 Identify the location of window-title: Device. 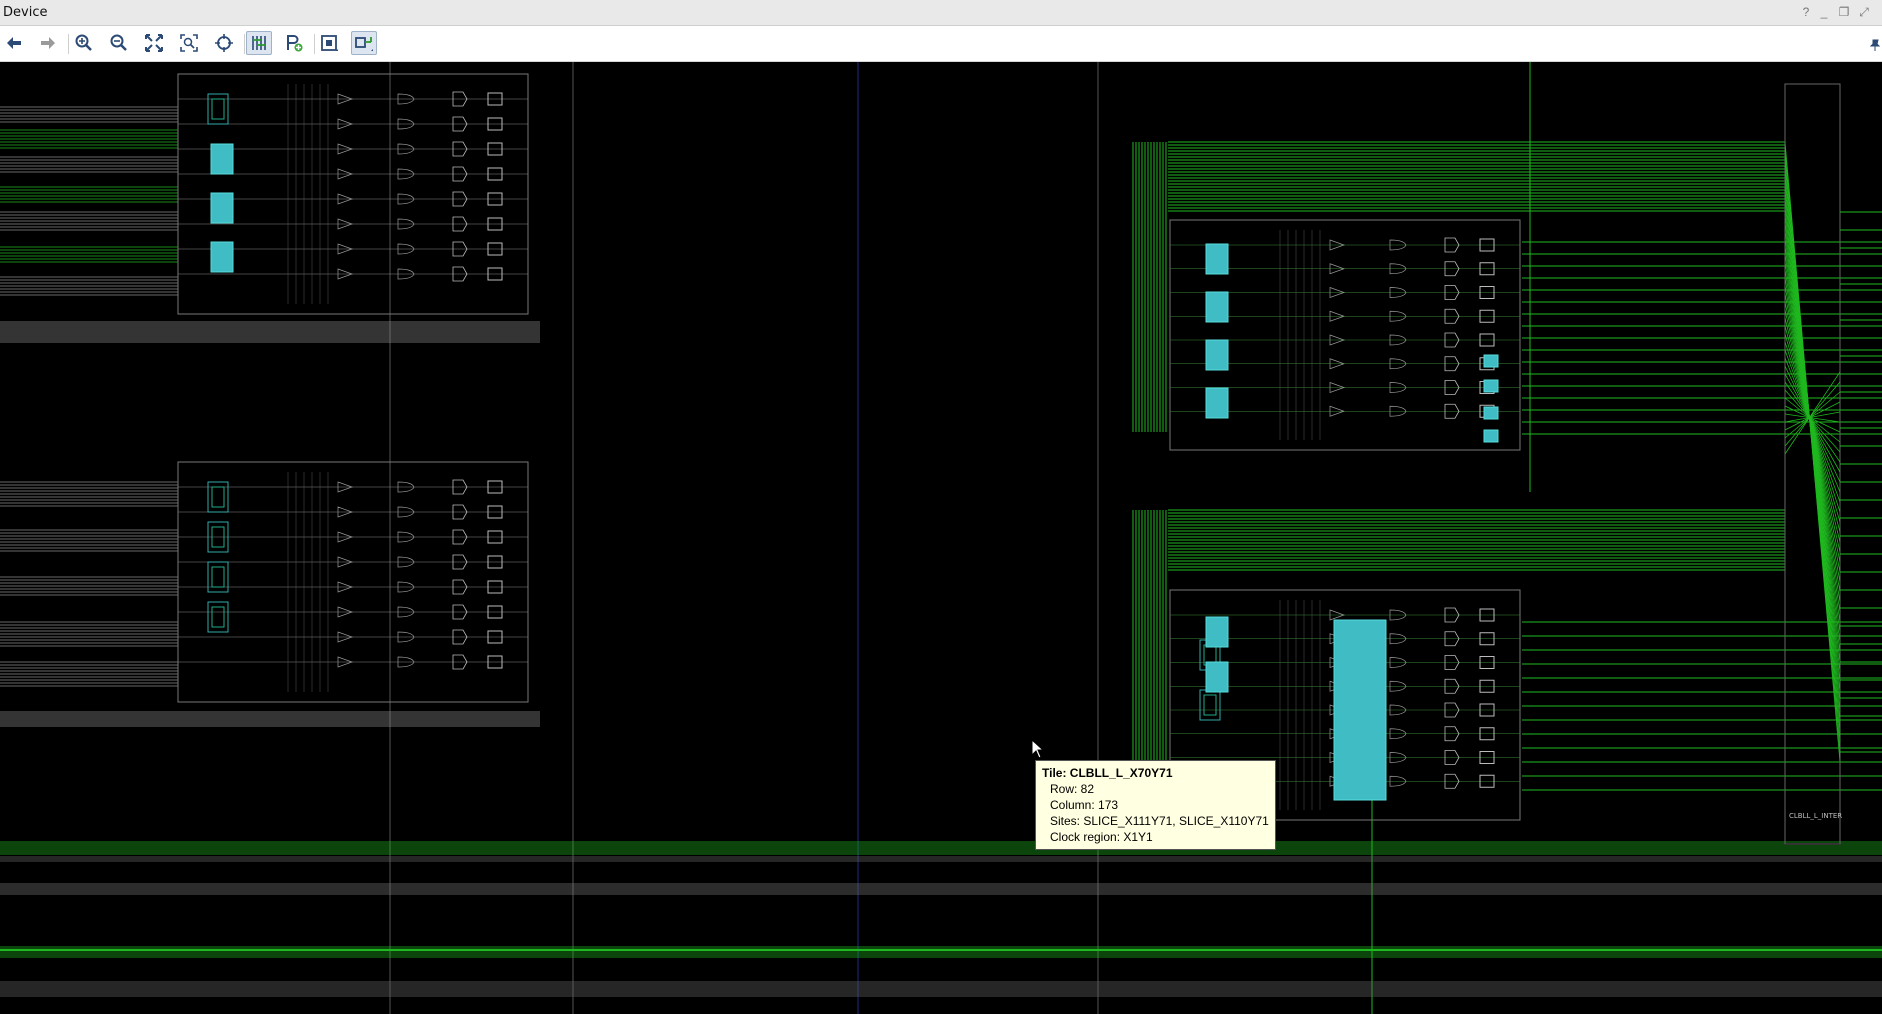
(25, 12).